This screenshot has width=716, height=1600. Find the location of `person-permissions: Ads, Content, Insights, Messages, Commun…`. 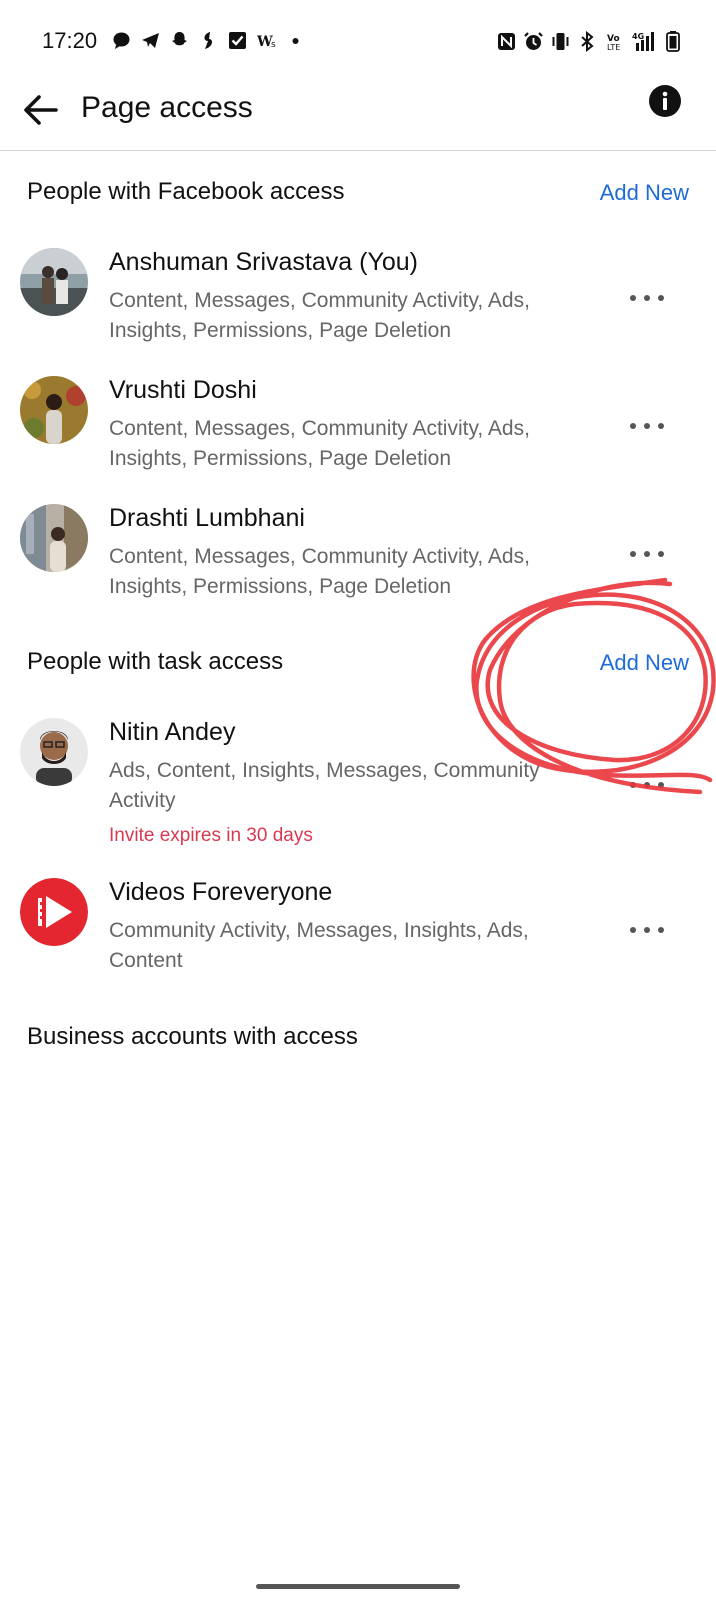

person-permissions: Ads, Content, Insights, Messages, Commun… is located at coordinates (324, 785).